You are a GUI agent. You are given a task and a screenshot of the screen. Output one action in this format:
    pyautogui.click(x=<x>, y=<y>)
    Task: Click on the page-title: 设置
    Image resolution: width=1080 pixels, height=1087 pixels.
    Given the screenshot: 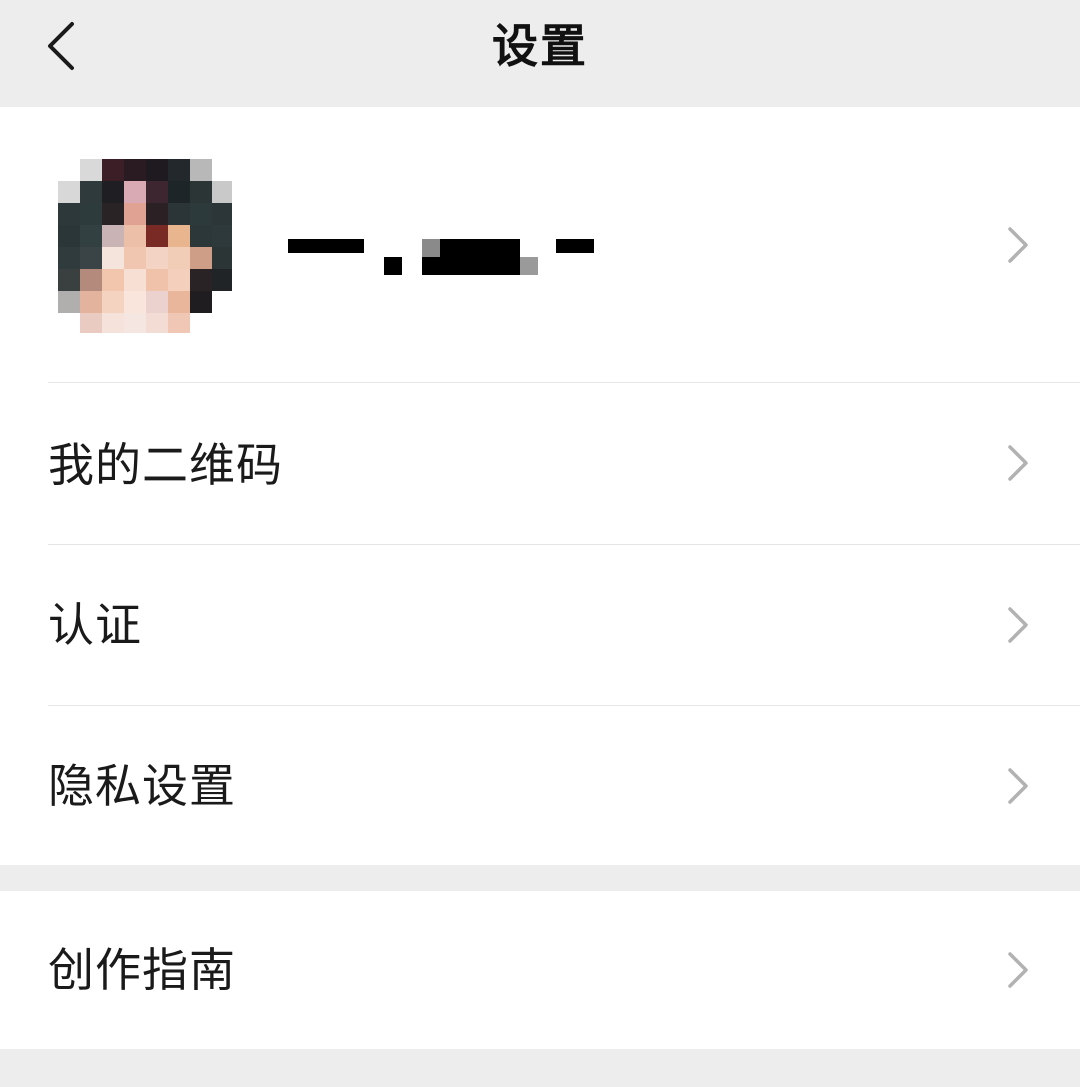 What is the action you would take?
    pyautogui.click(x=540, y=46)
    